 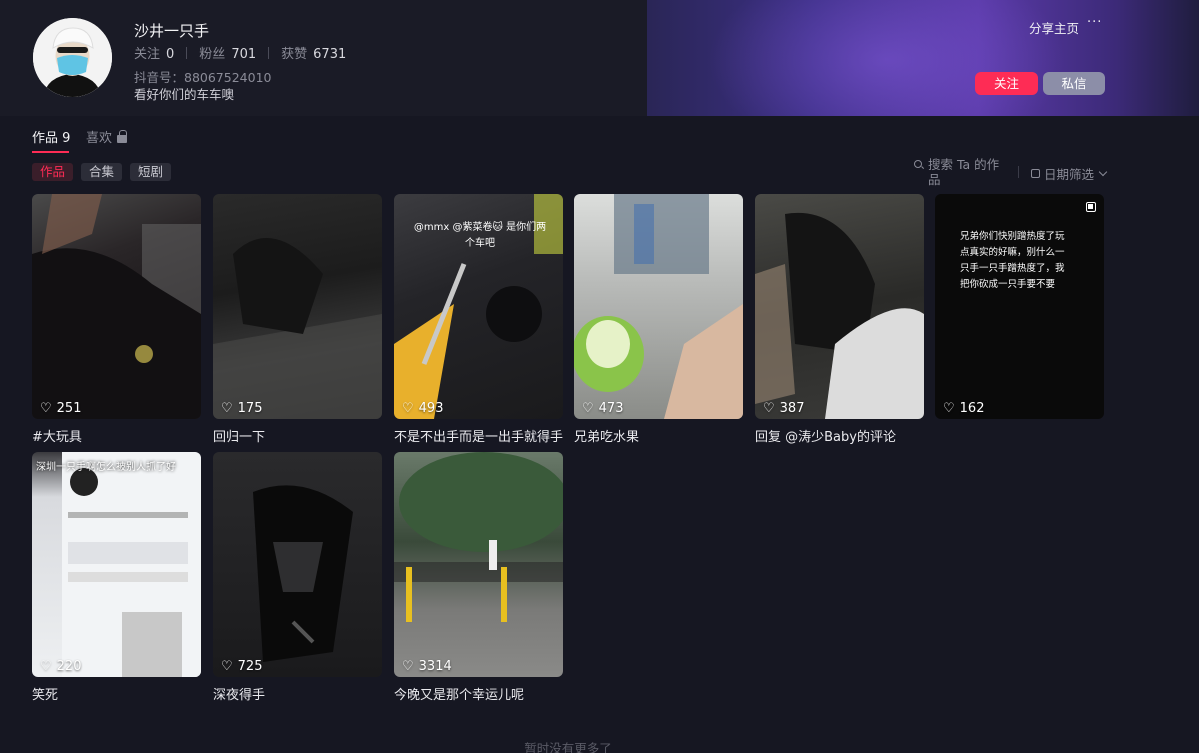 I want to click on video-thumbnail: ♡ 175, so click(x=297, y=306).